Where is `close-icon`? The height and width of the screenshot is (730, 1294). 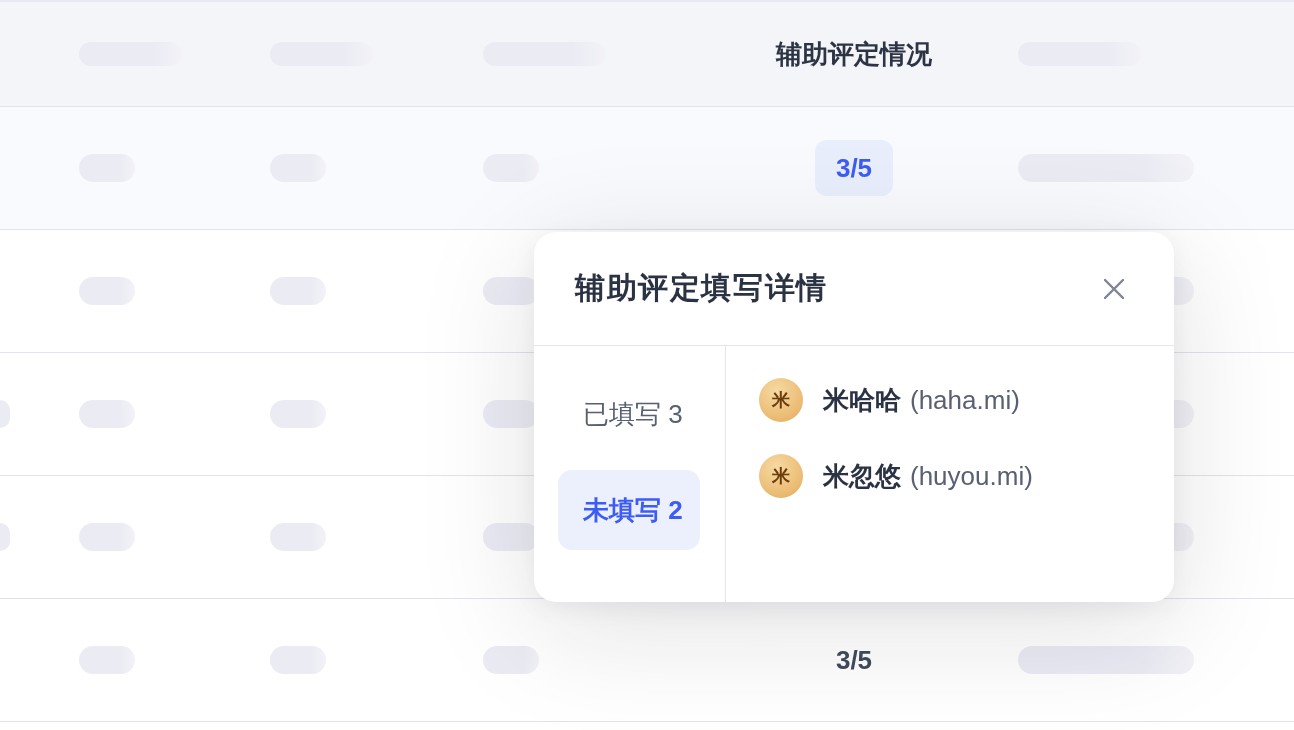 close-icon is located at coordinates (1114, 288).